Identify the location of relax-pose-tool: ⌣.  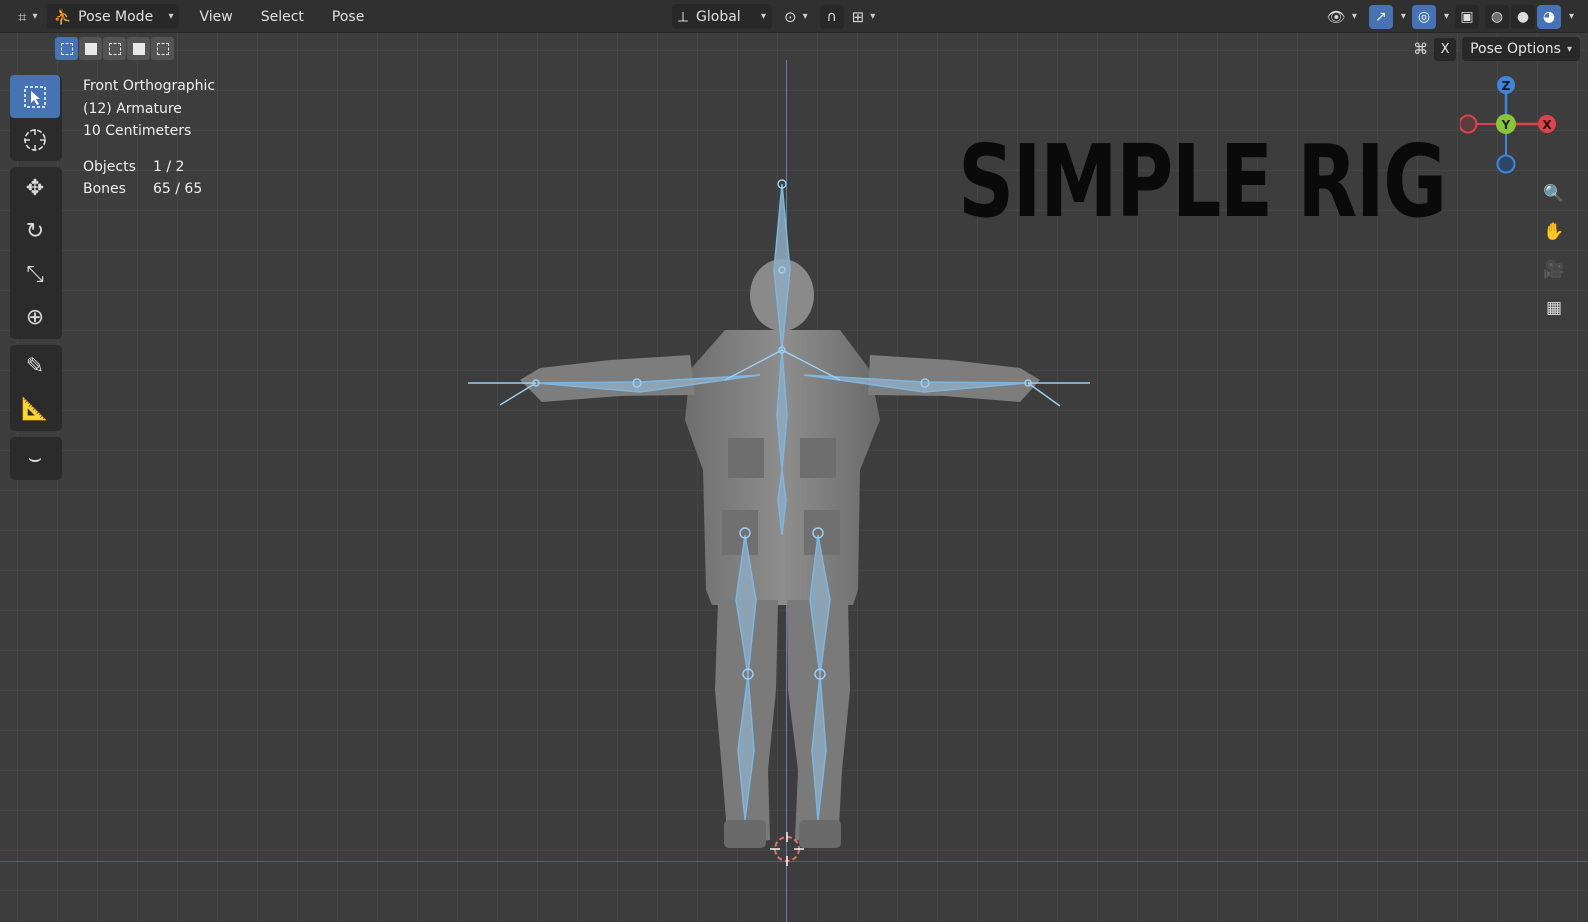
(35, 458).